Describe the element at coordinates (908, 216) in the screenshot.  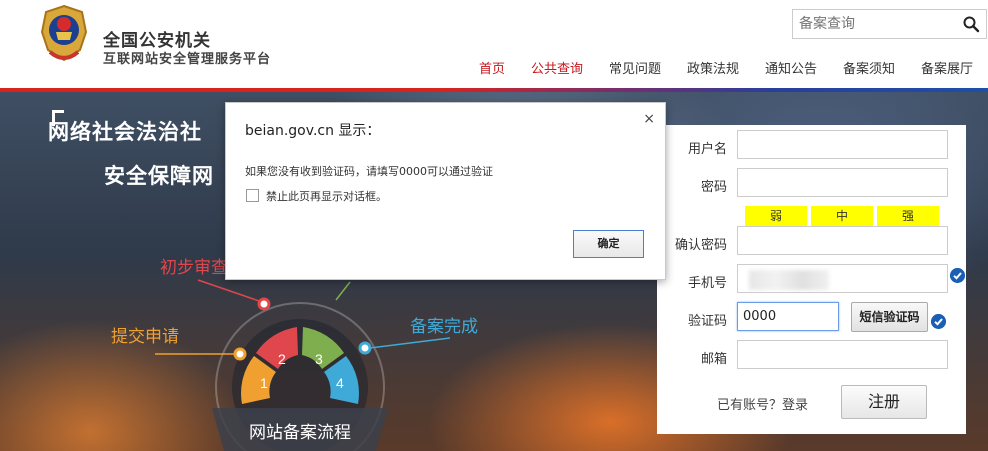
I see `strength-strong: 强` at that location.